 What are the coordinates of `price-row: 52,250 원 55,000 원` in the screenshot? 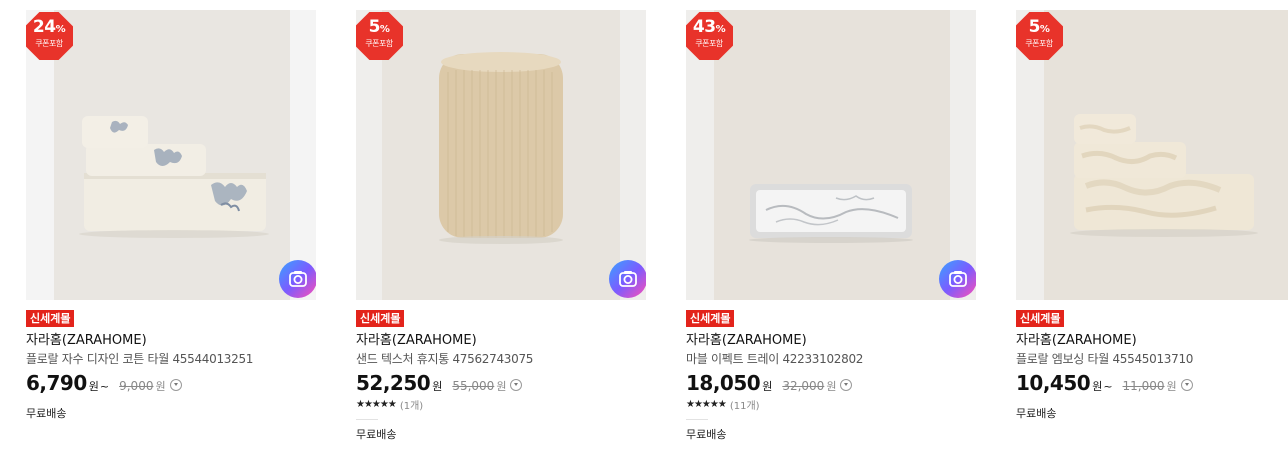 It's located at (501, 383).